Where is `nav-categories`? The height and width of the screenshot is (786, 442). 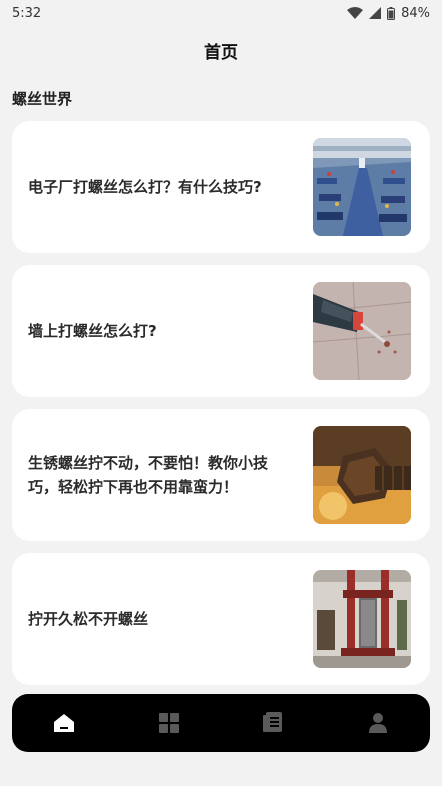 nav-categories is located at coordinates (169, 723).